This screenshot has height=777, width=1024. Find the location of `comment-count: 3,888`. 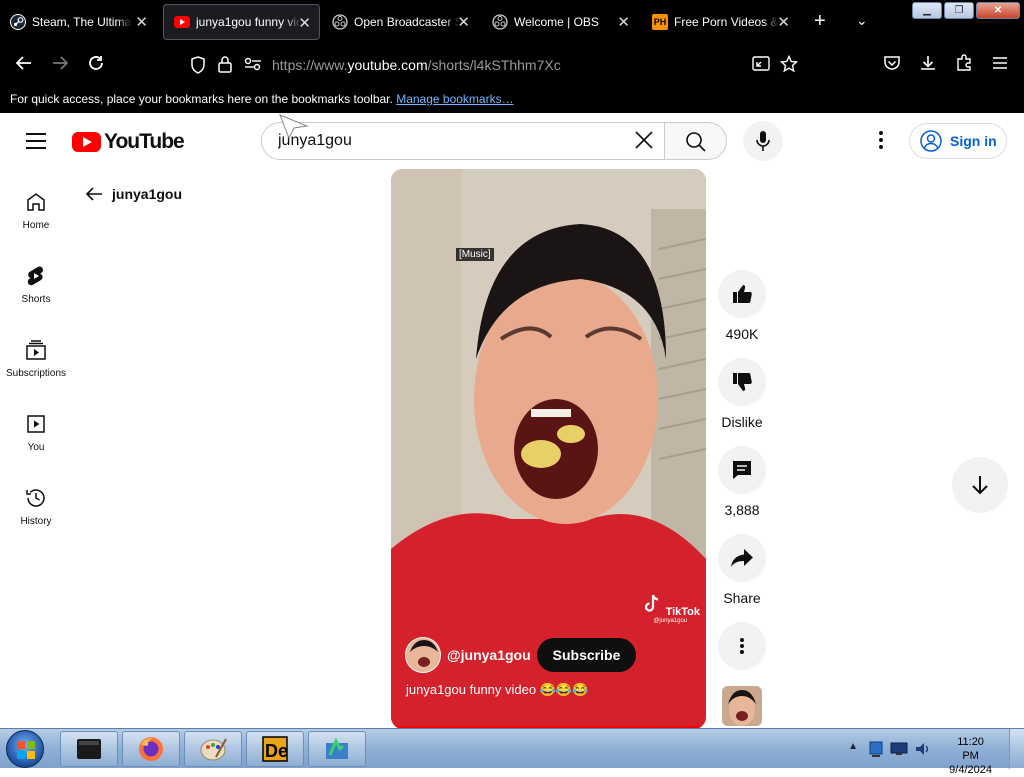

comment-count: 3,888 is located at coordinates (742, 510).